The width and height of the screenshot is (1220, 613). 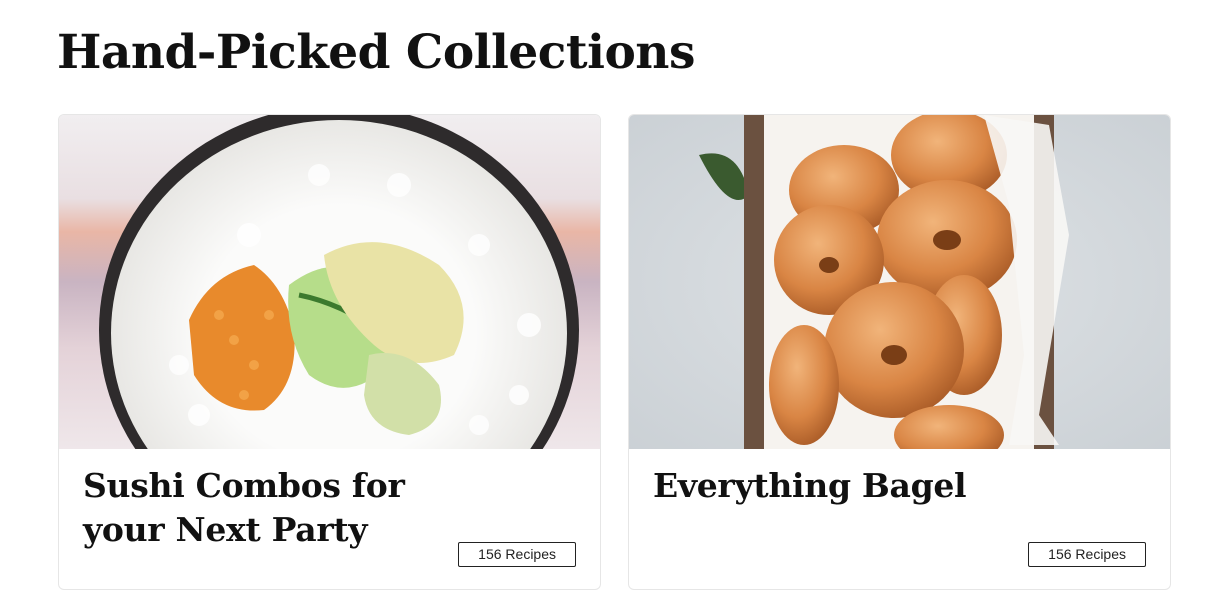 I want to click on collection-title: Sushi Combos for your Next Party, so click(x=253, y=508).